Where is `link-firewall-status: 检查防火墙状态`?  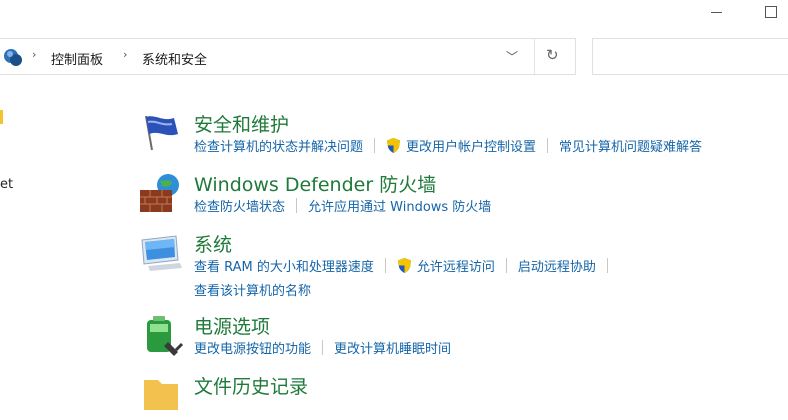
link-firewall-status: 检查防火墙状态 is located at coordinates (239, 205).